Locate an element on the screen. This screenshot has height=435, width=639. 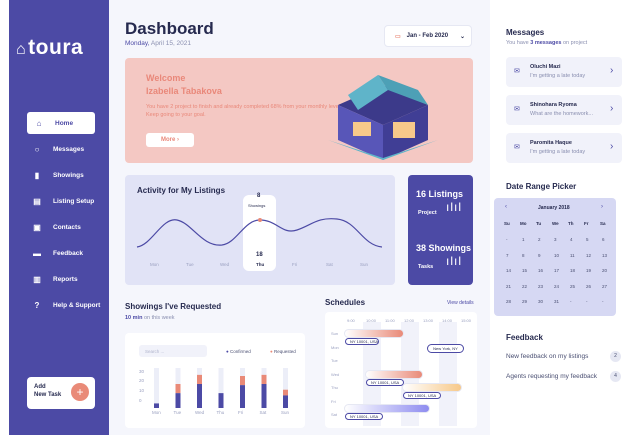
nav-item-messages: ○ Messages is located at coordinates (59, 149).